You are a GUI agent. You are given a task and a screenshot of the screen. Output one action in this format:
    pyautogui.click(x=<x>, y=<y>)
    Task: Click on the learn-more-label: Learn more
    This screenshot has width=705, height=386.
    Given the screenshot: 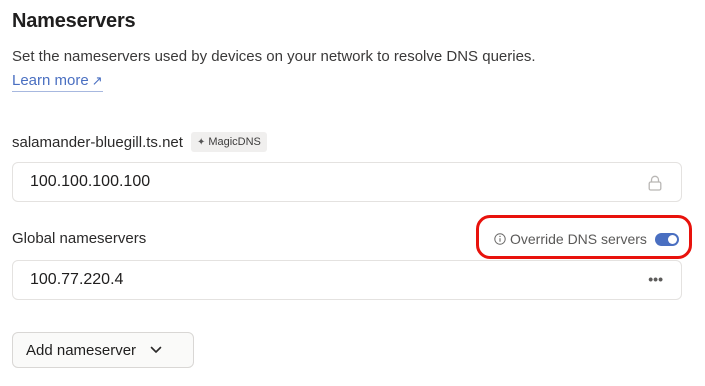 What is the action you would take?
    pyautogui.click(x=50, y=80)
    